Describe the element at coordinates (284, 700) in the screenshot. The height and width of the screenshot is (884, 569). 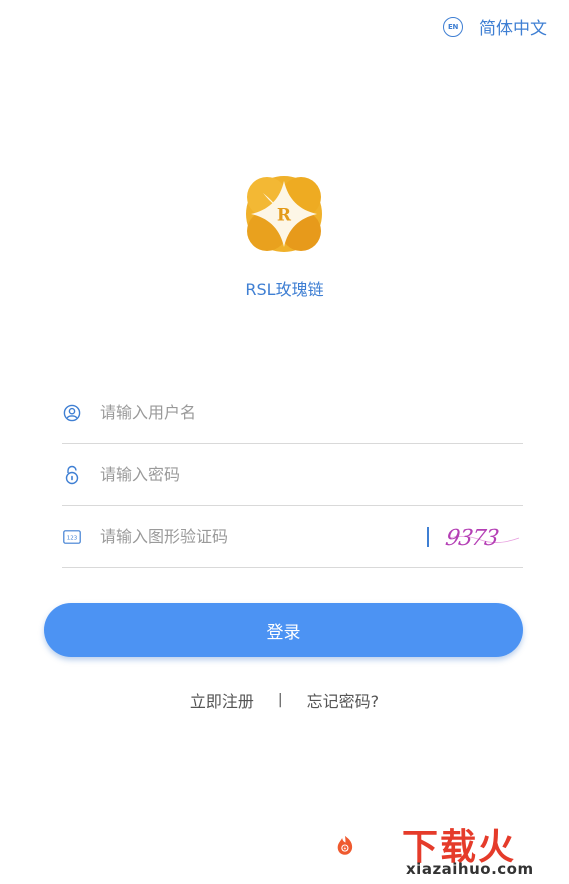
I see `auth-links: 立即注册 | 忘记密码?` at that location.